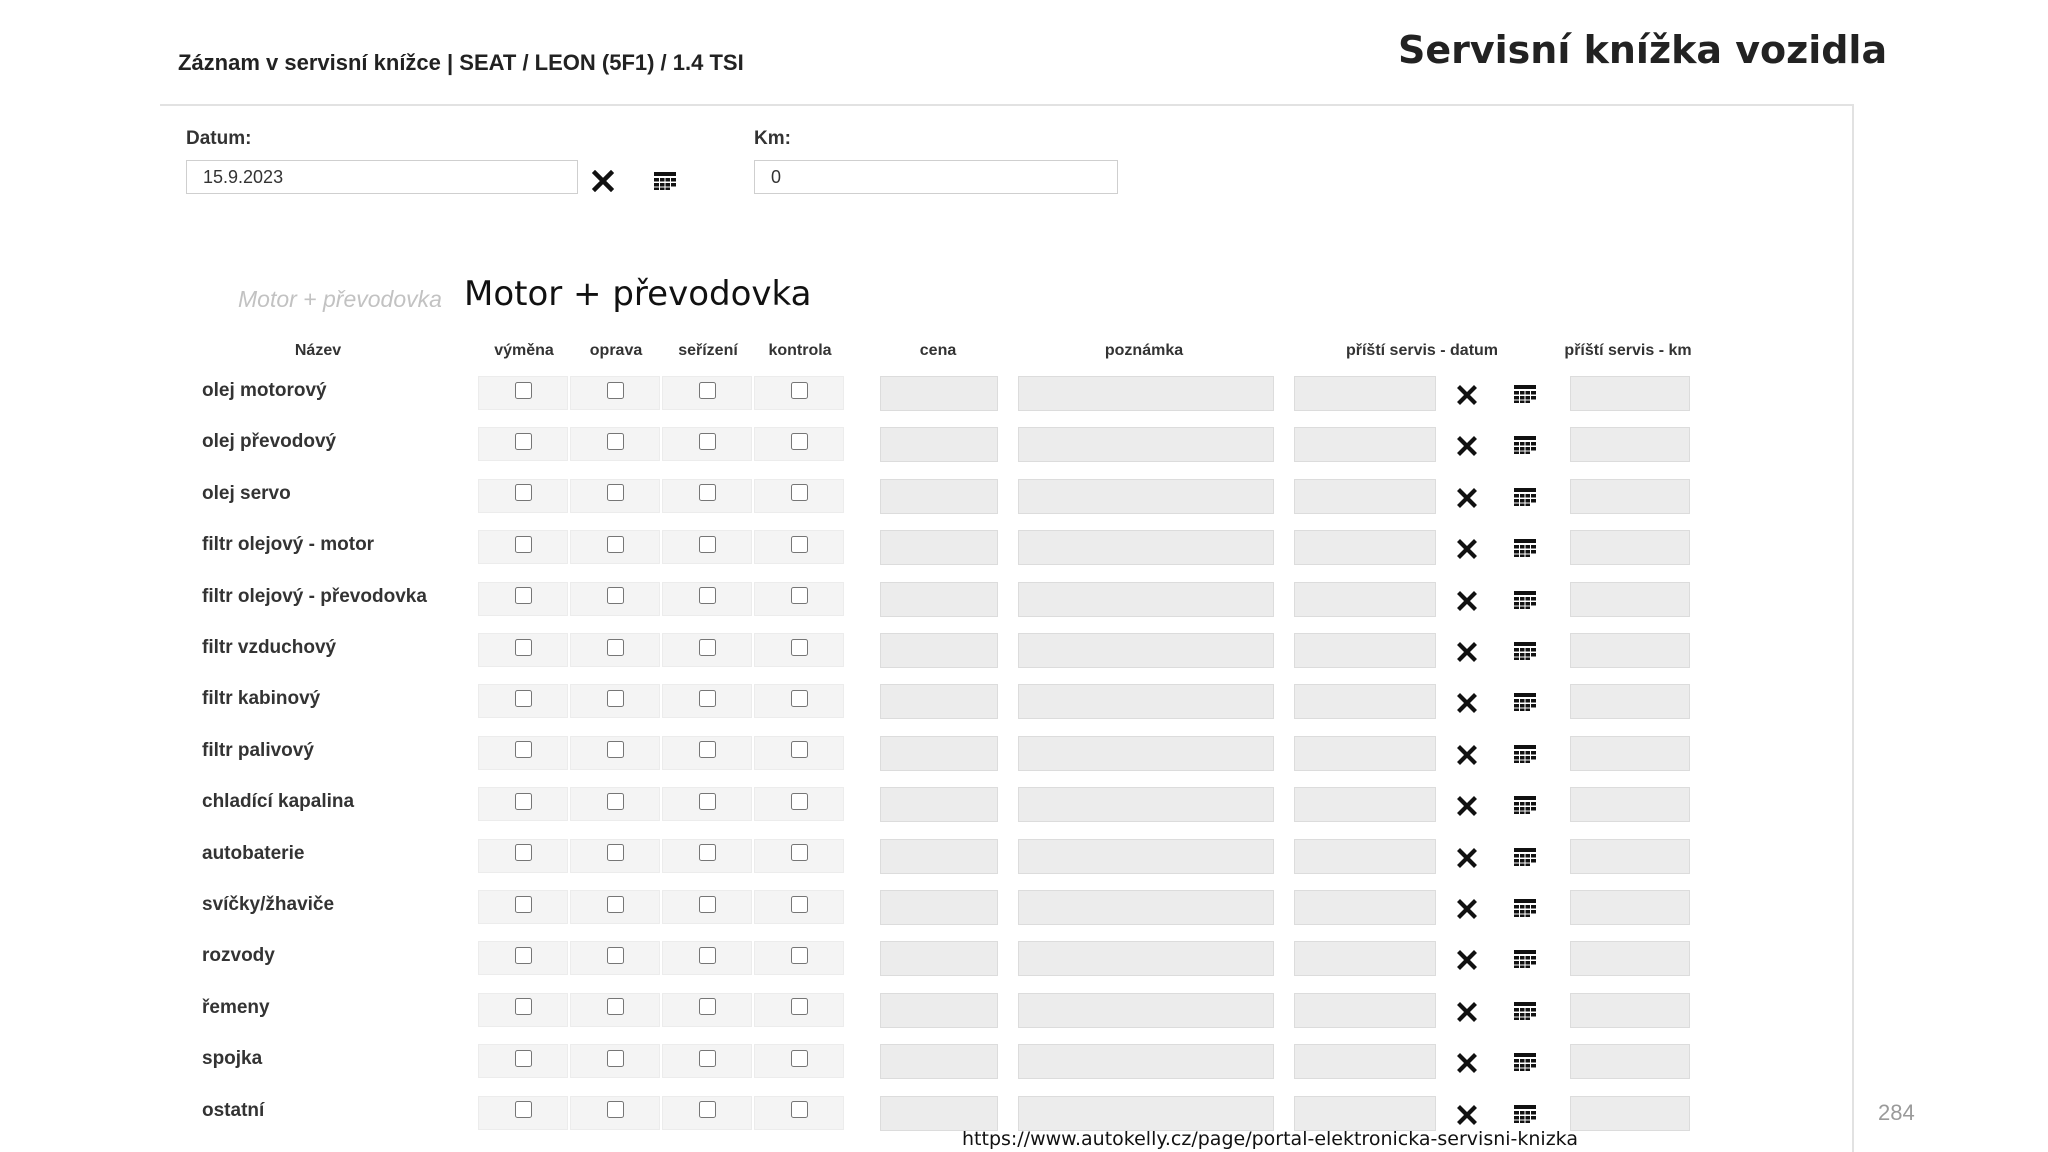 Image resolution: width=2048 pixels, height=1152 pixels. Describe the element at coordinates (603, 181) in the screenshot. I see `clear-date-icon` at that location.